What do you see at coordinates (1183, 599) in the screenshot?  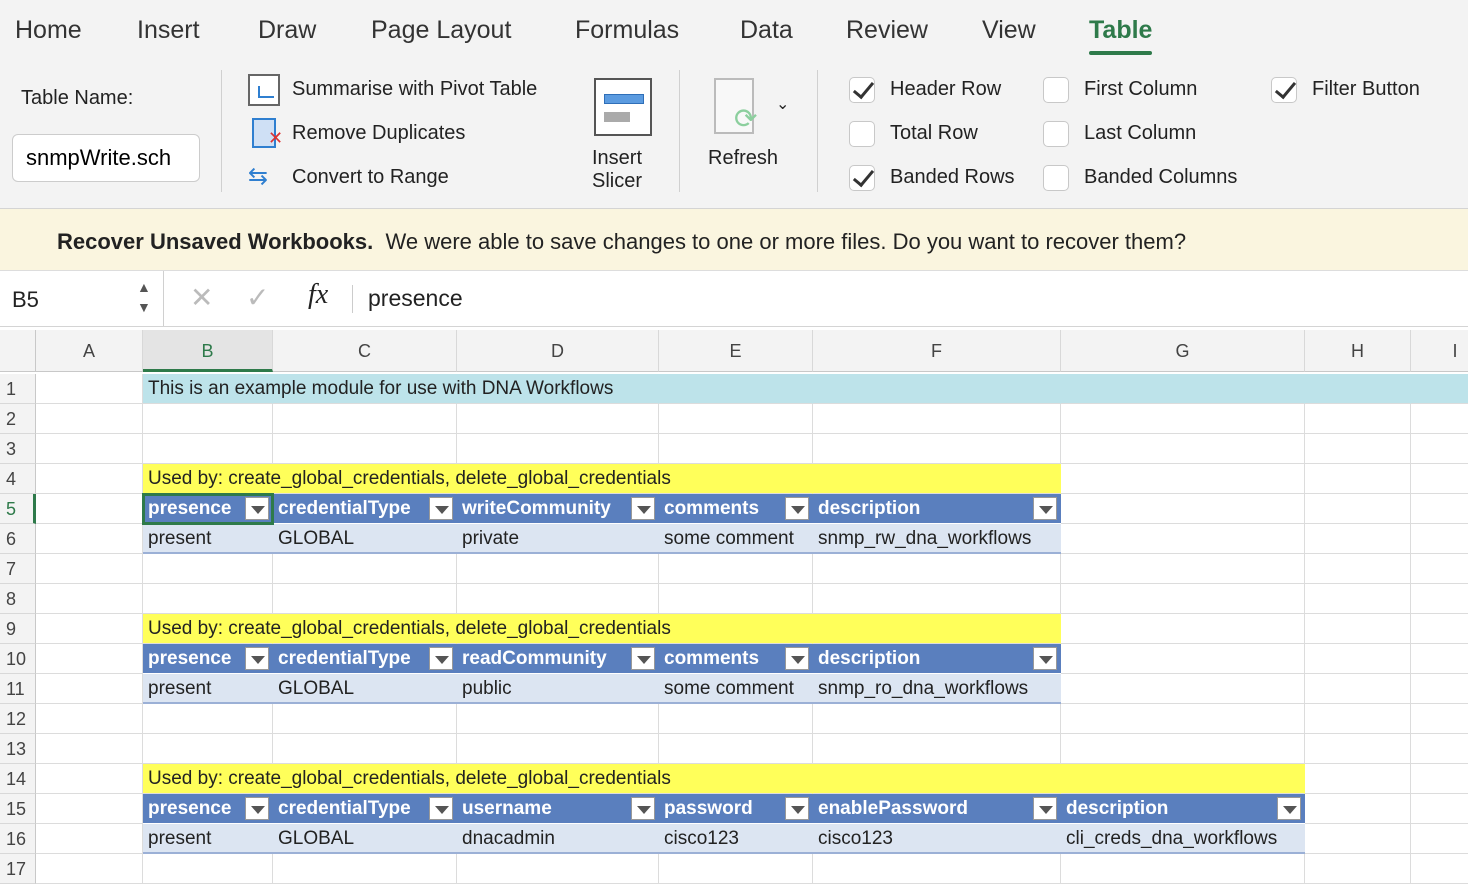 I see `cell-g8` at bounding box center [1183, 599].